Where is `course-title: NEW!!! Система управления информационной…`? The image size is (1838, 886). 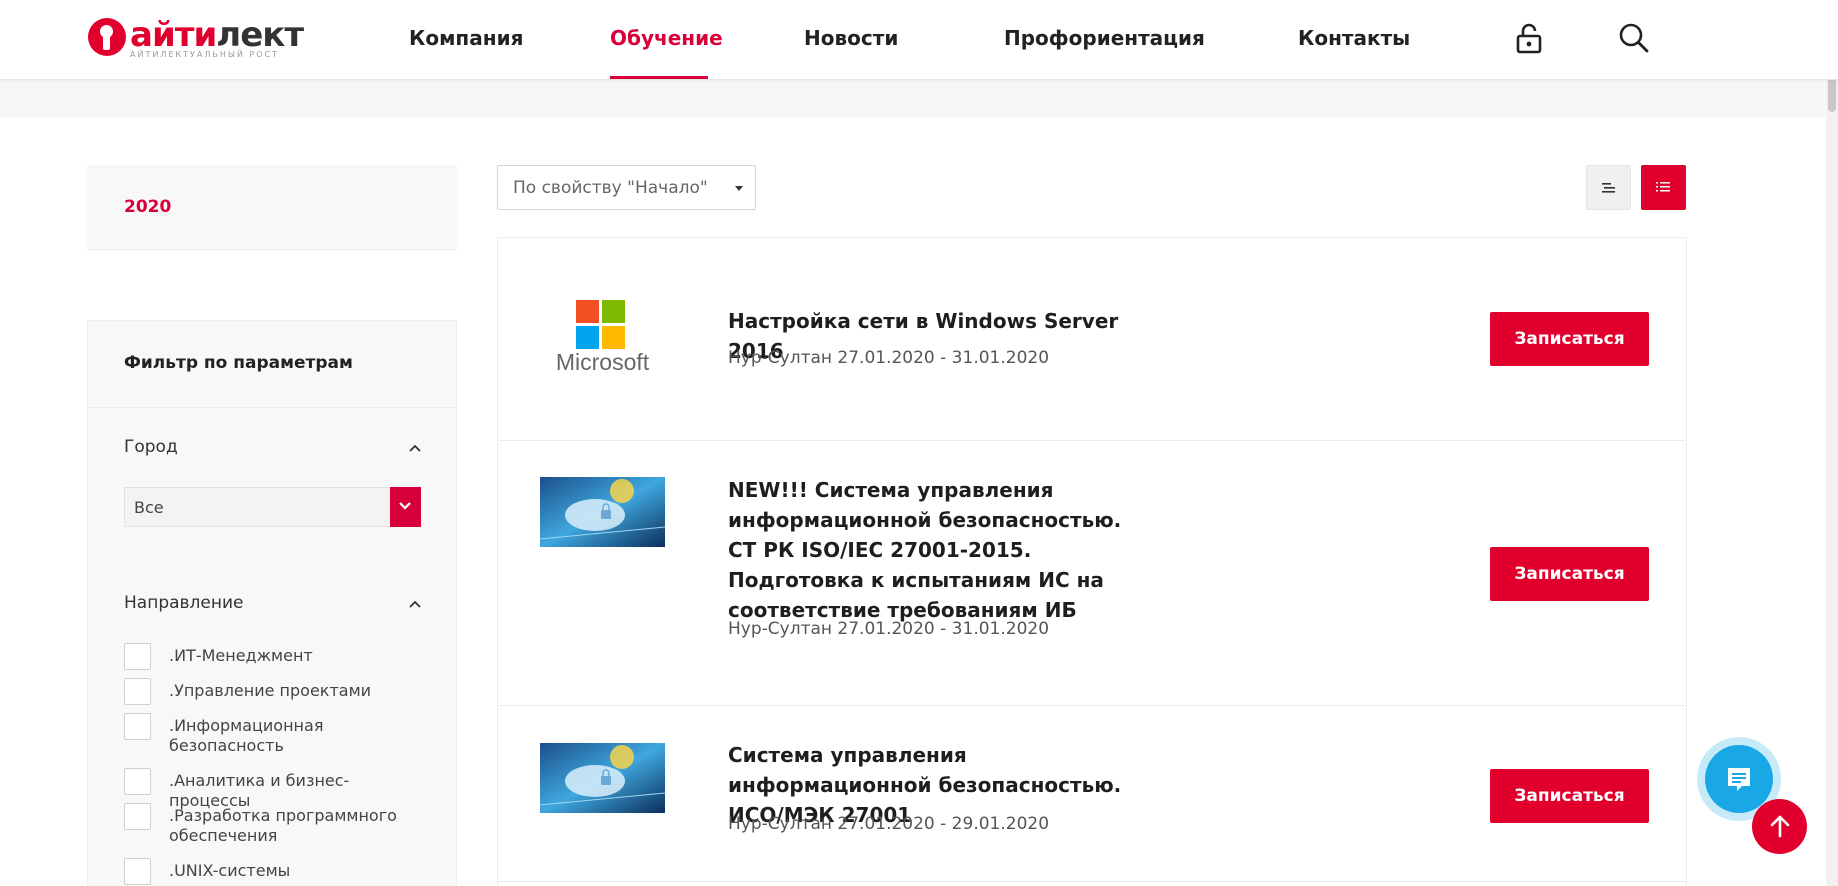
course-title: NEW!!! Система управления информационной… is located at coordinates (938, 550).